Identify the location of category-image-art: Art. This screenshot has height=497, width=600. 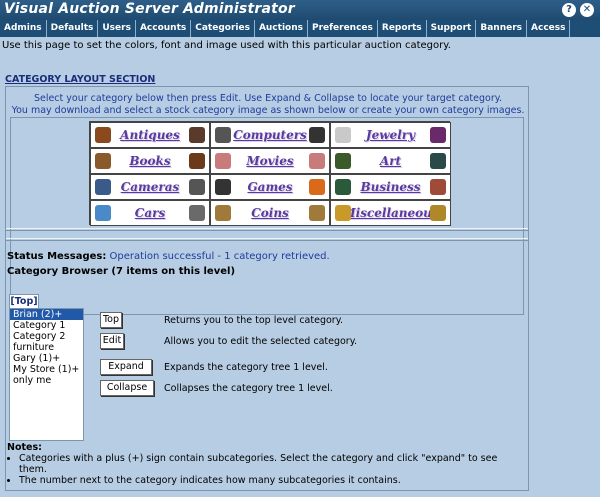
(390, 161).